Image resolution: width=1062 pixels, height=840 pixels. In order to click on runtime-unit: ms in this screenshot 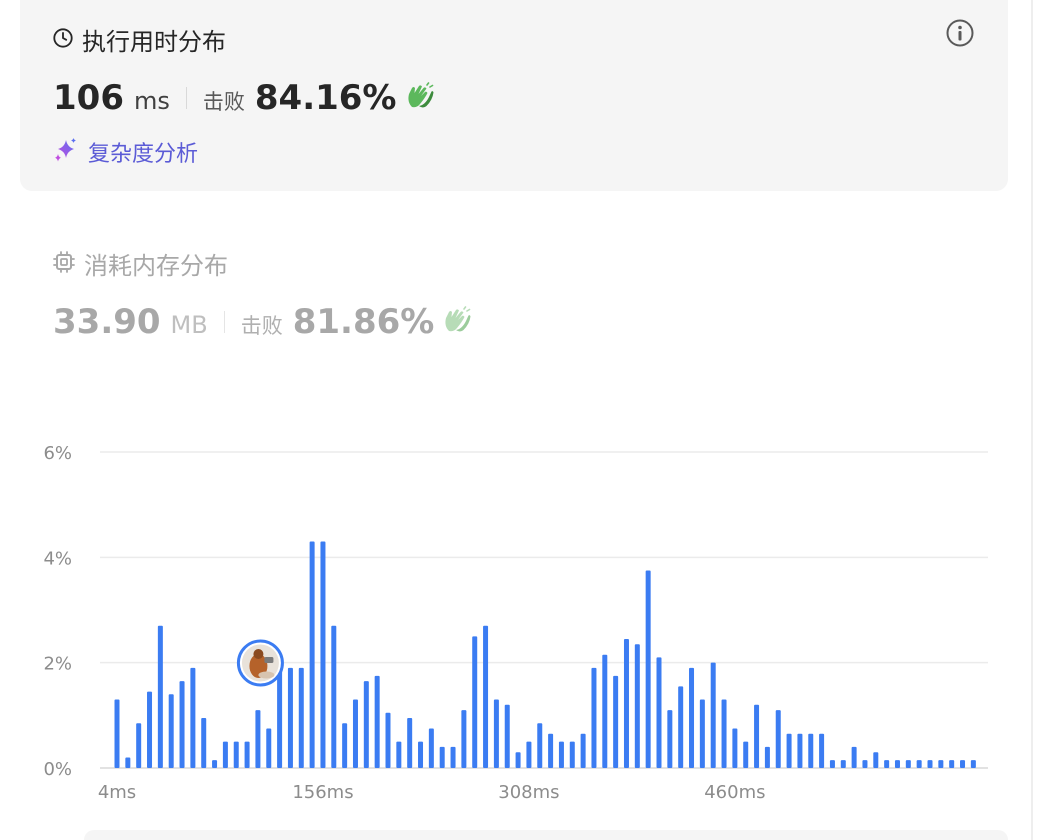, I will do `click(151, 101)`.